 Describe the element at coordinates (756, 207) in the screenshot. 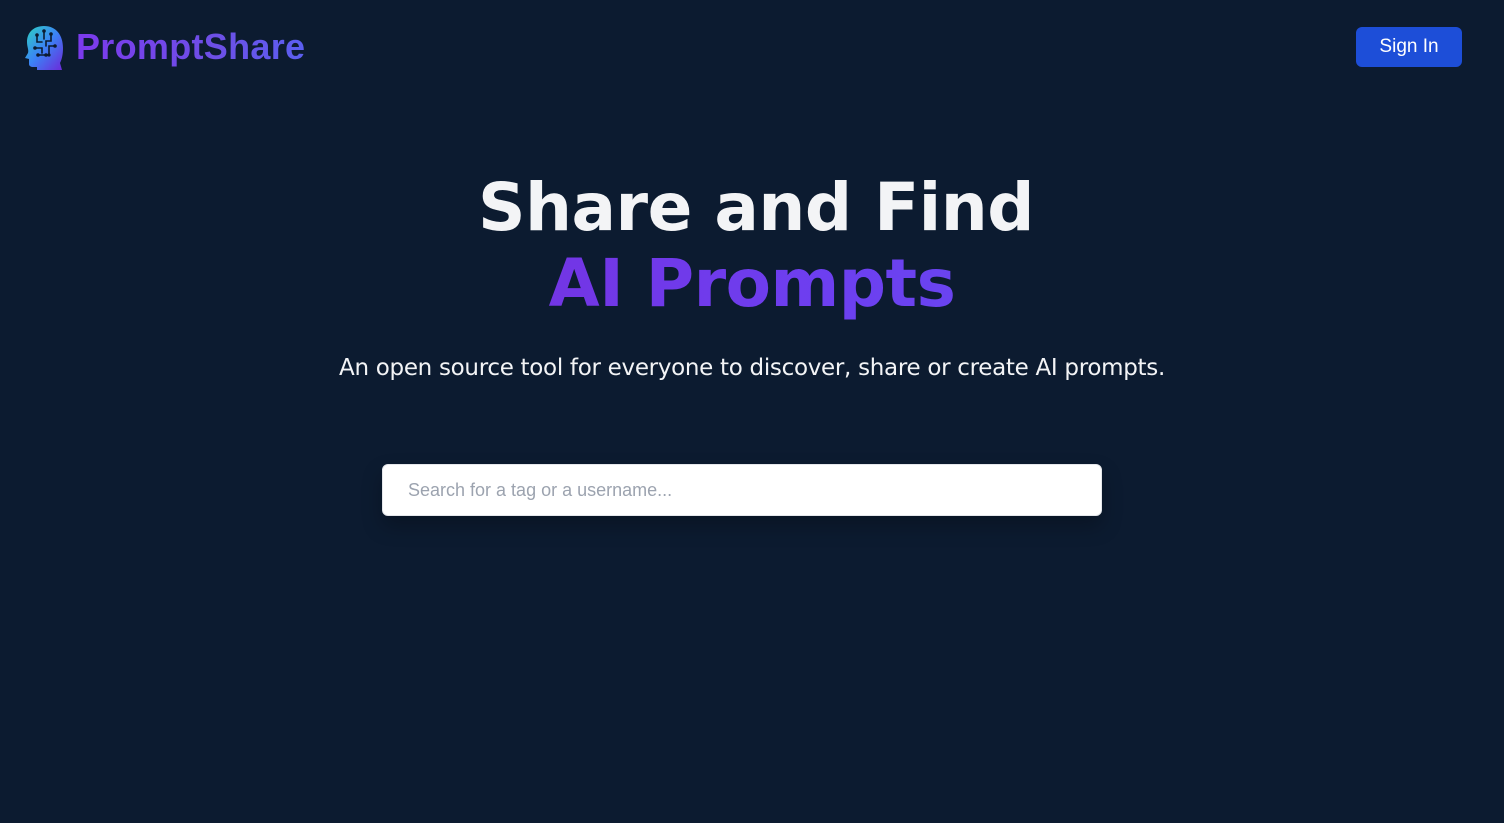

I see `hero-title-line-1: Share and Find` at that location.